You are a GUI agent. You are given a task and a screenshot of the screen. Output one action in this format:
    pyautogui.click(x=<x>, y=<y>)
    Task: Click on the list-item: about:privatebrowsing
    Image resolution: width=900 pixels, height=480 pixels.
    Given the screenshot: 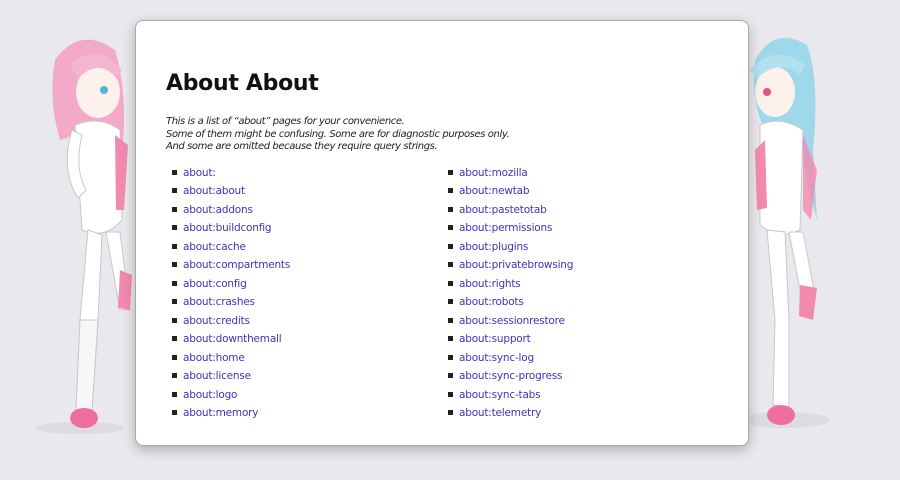 What is the action you would take?
    pyautogui.click(x=583, y=267)
    